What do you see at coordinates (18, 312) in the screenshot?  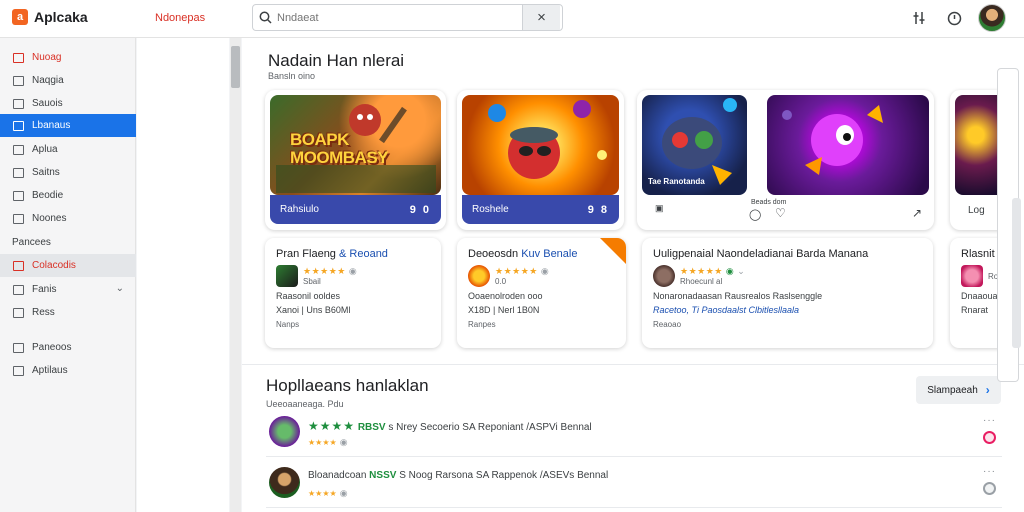 I see `square-icon` at bounding box center [18, 312].